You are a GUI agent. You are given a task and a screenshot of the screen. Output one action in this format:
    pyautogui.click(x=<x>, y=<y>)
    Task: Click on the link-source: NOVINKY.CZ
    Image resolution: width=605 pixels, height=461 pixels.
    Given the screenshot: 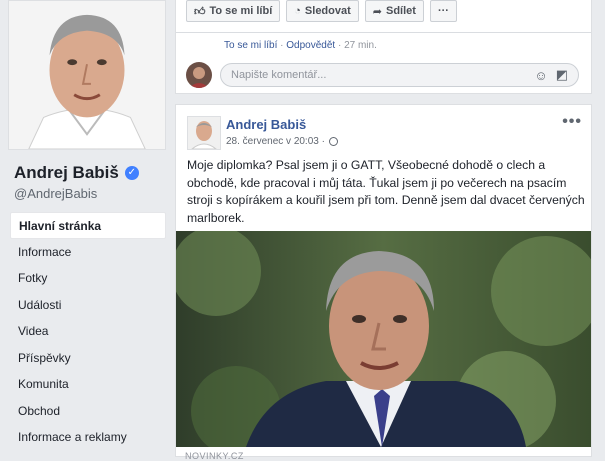 What is the action you would take?
    pyautogui.click(x=214, y=456)
    